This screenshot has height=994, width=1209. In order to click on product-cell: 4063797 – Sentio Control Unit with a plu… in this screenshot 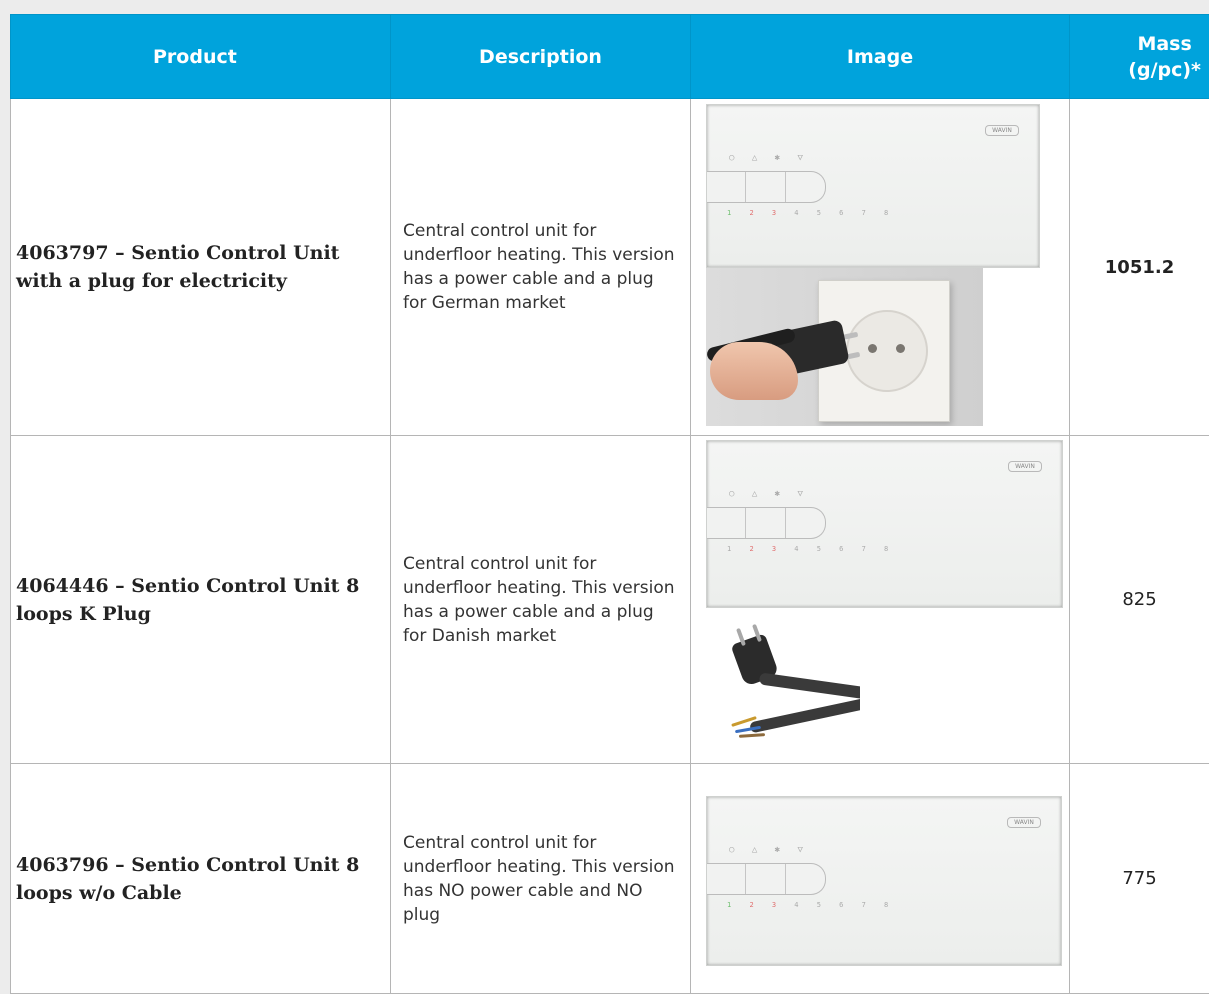, I will do `click(200, 267)`.